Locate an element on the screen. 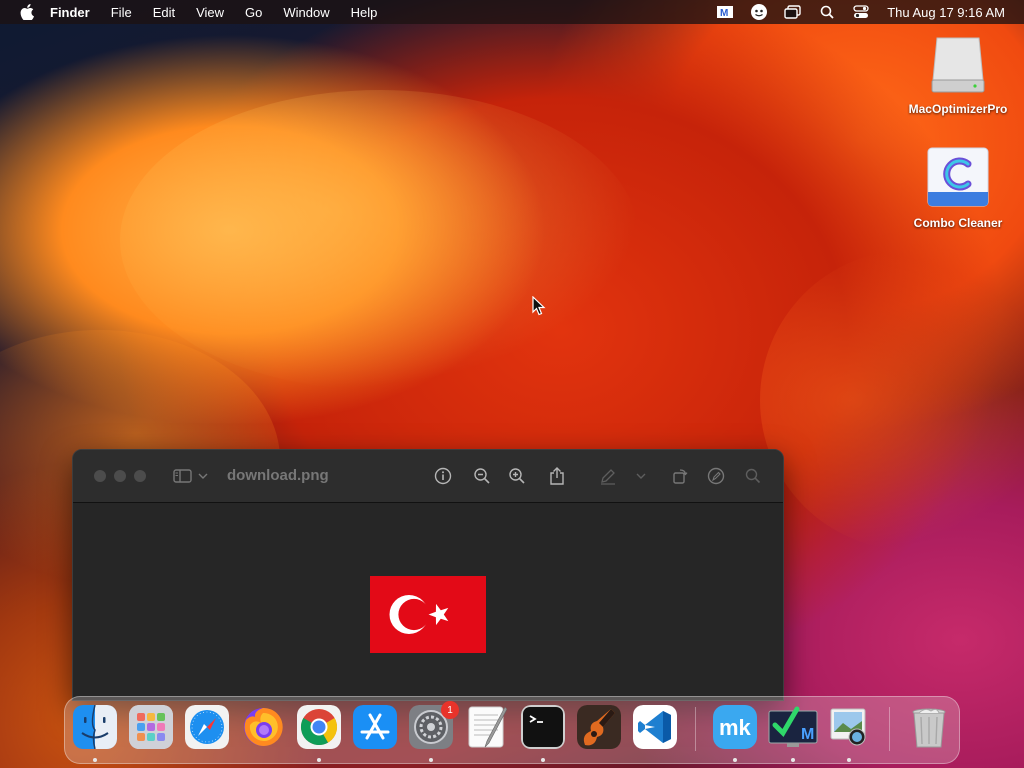 The image size is (1024, 768). menu-go: Go is located at coordinates (253, 12).